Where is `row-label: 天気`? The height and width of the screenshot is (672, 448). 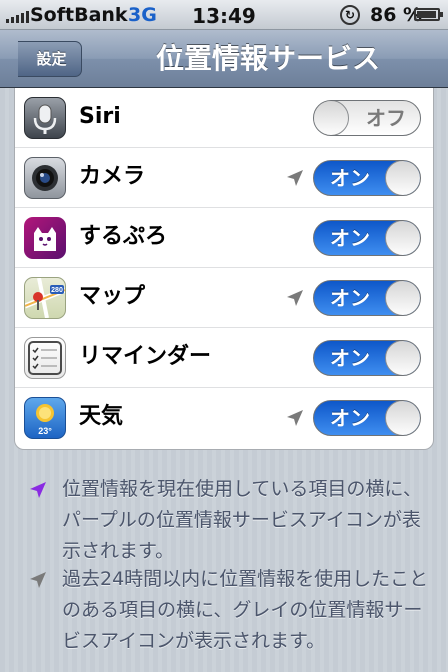 row-label: 天気 is located at coordinates (101, 416).